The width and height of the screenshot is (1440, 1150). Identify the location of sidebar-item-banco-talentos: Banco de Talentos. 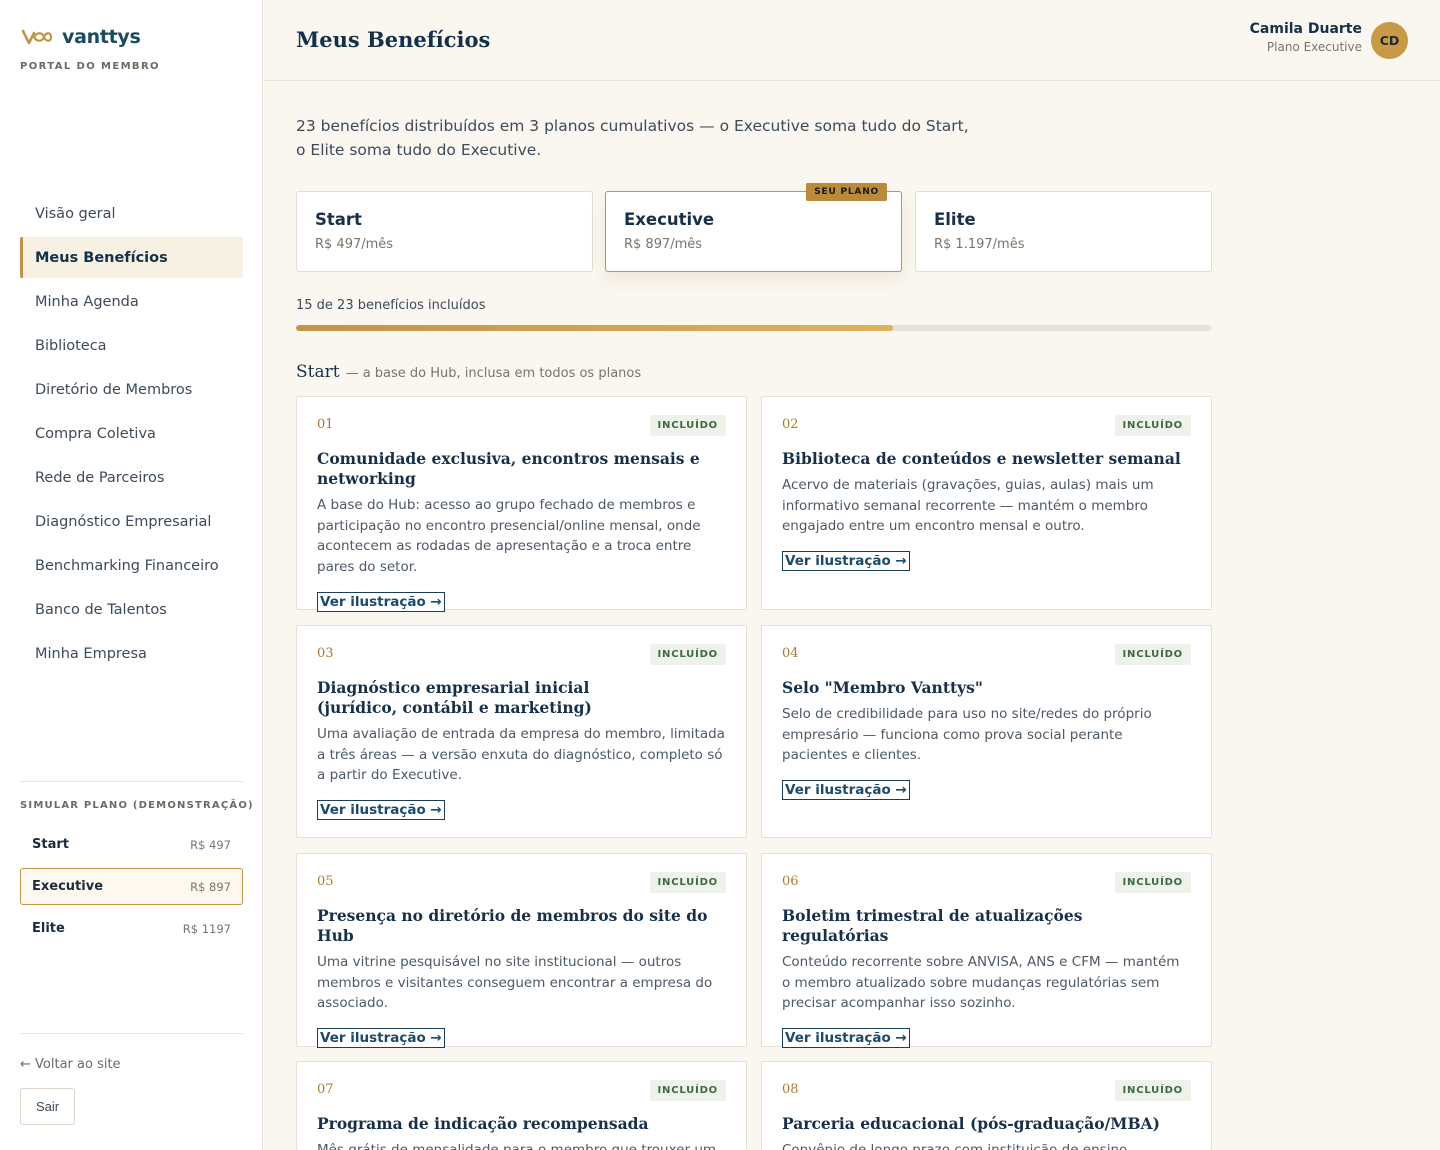
(131, 609).